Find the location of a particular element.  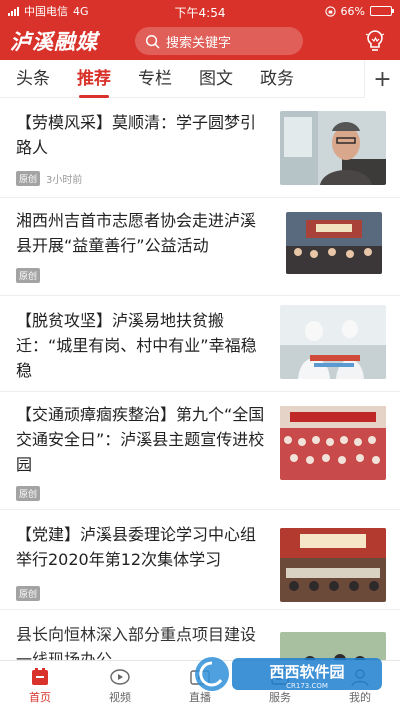

search-placeholder: 搜索关键字 is located at coordinates (199, 43).